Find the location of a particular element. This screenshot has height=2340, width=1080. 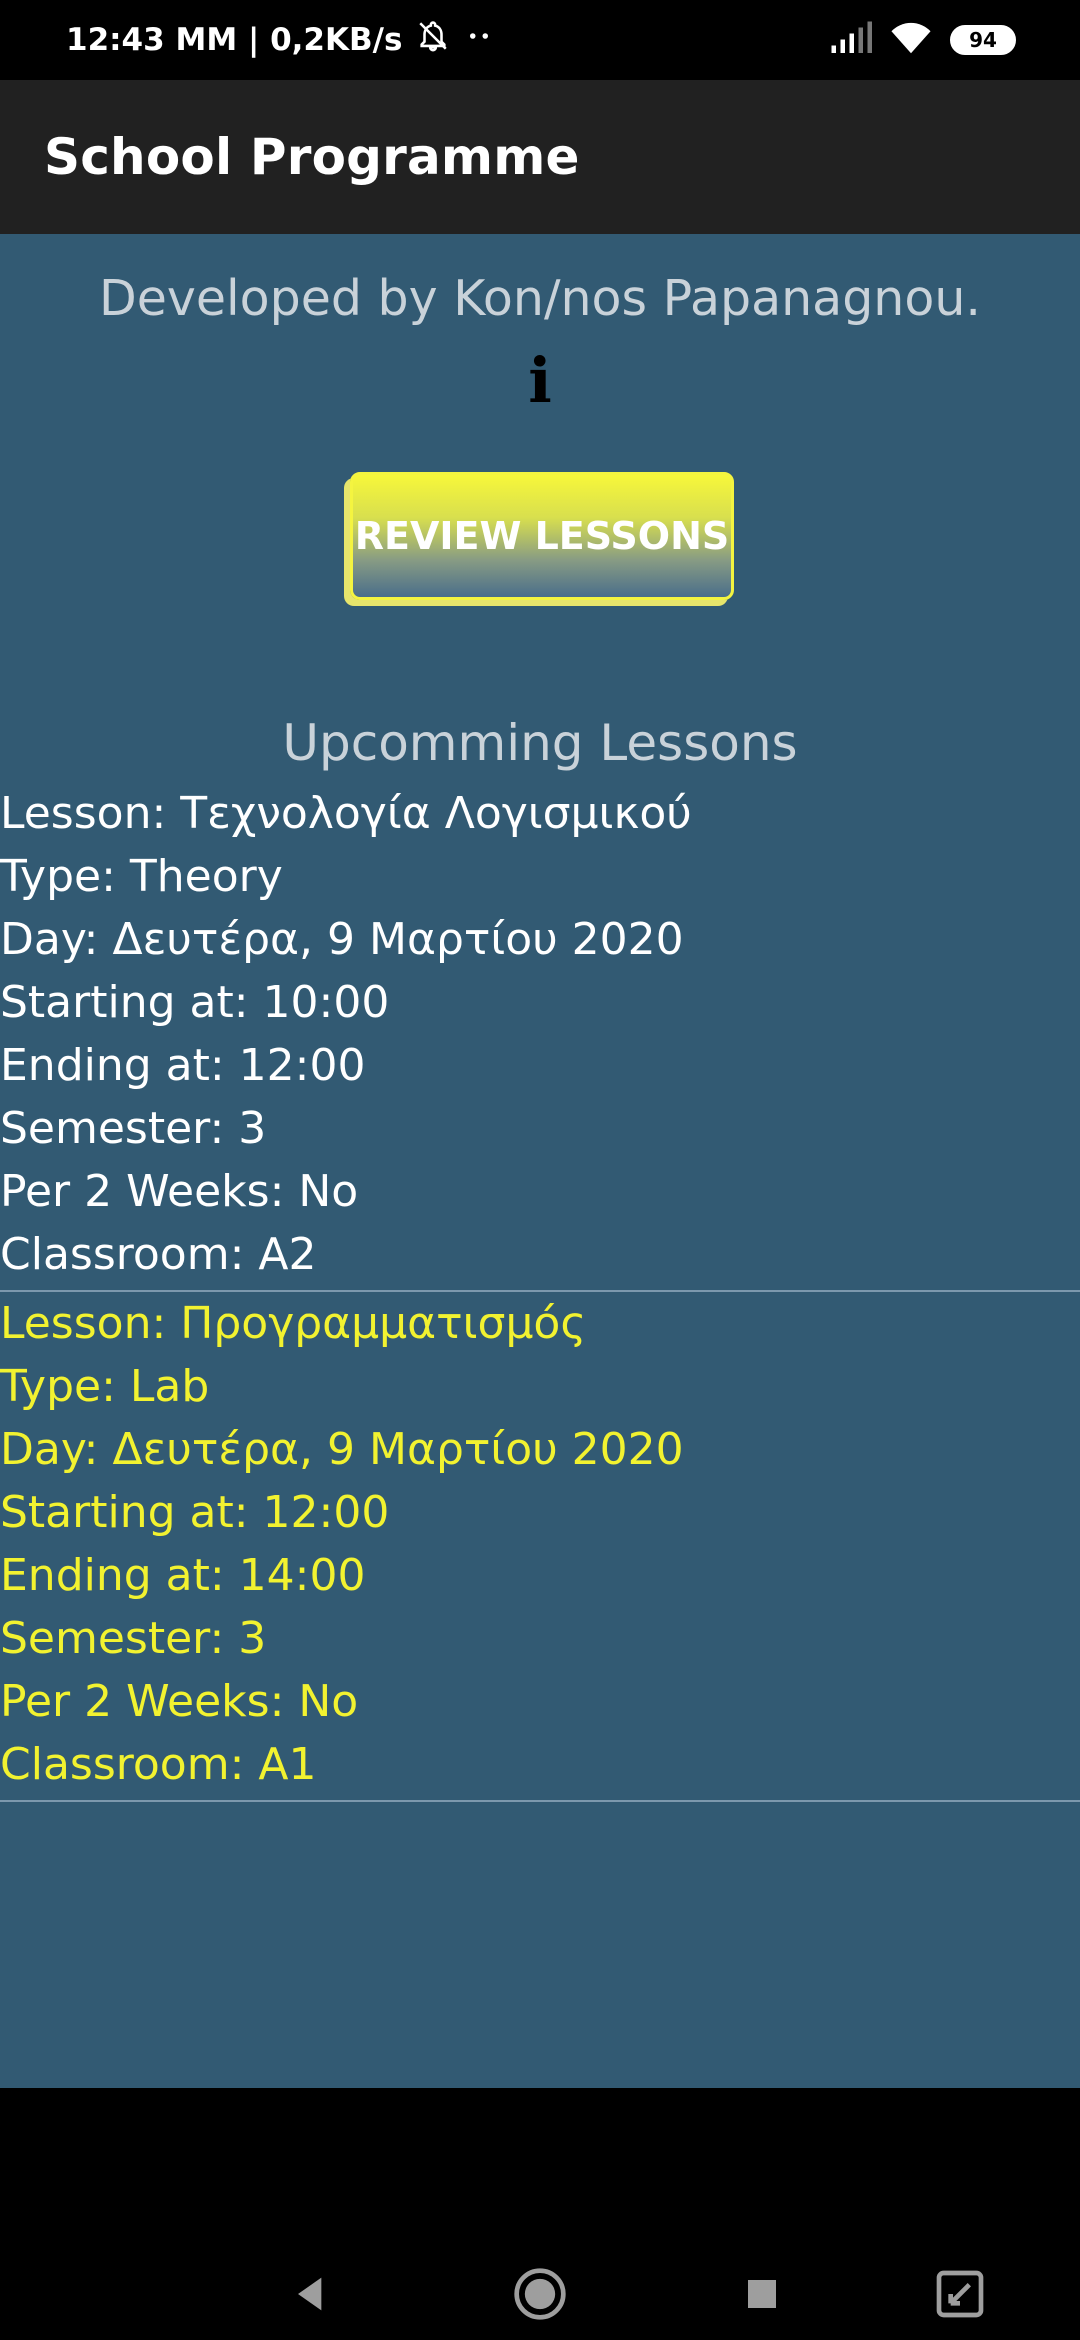

recents-icon is located at coordinates (762, 2294).